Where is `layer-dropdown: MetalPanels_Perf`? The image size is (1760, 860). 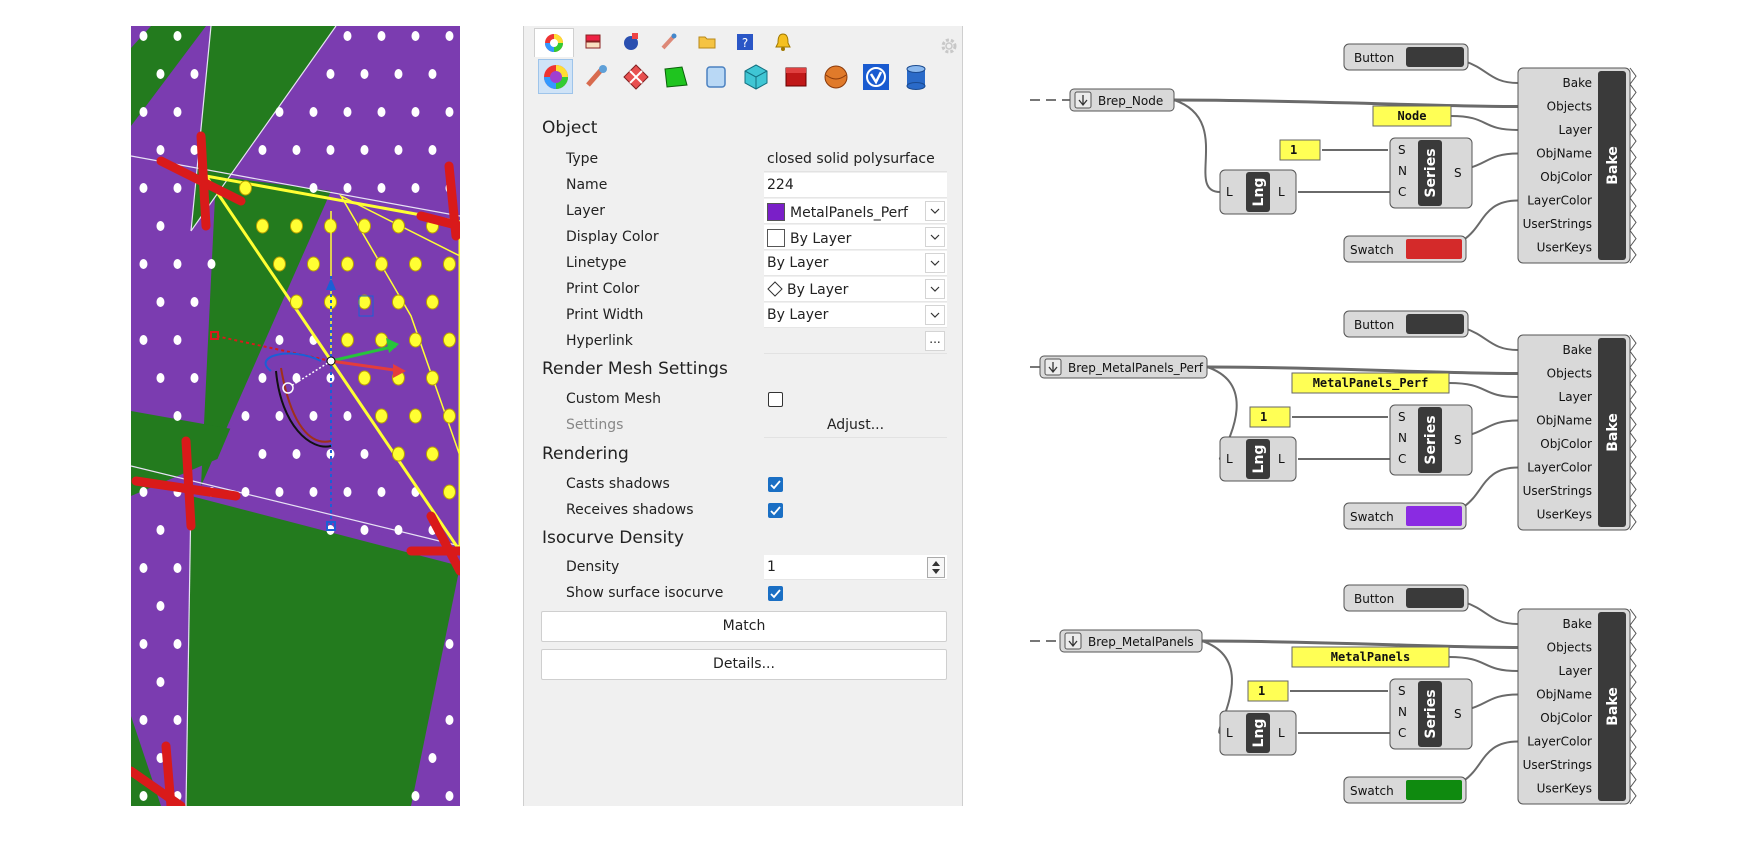
layer-dropdown: MetalPanels_Perf is located at coordinates (855, 211).